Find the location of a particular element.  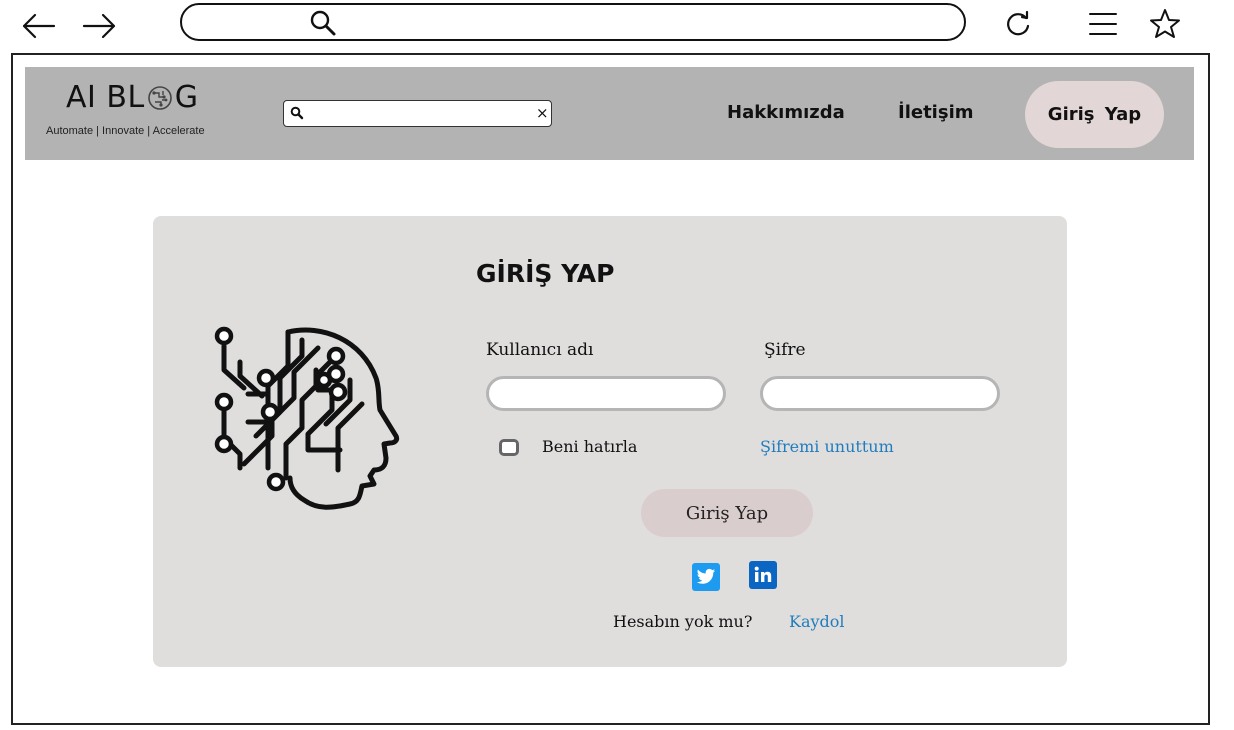

linkedin-icon is located at coordinates (763, 574).